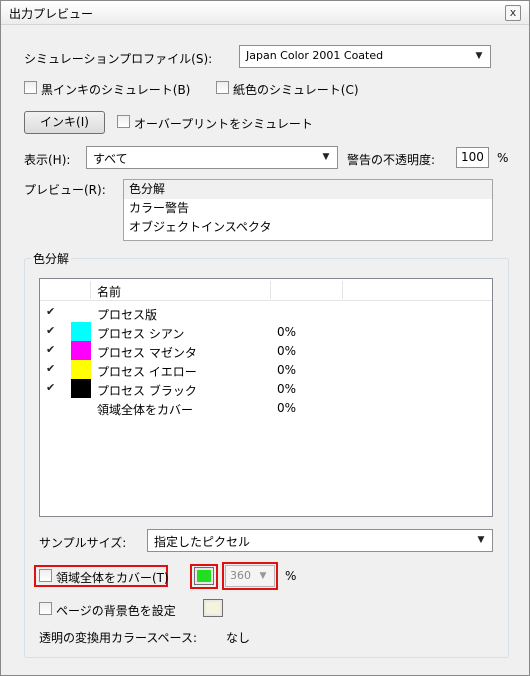 This screenshot has height=676, width=530. I want to click on column-header-name: 名前, so click(109, 291).